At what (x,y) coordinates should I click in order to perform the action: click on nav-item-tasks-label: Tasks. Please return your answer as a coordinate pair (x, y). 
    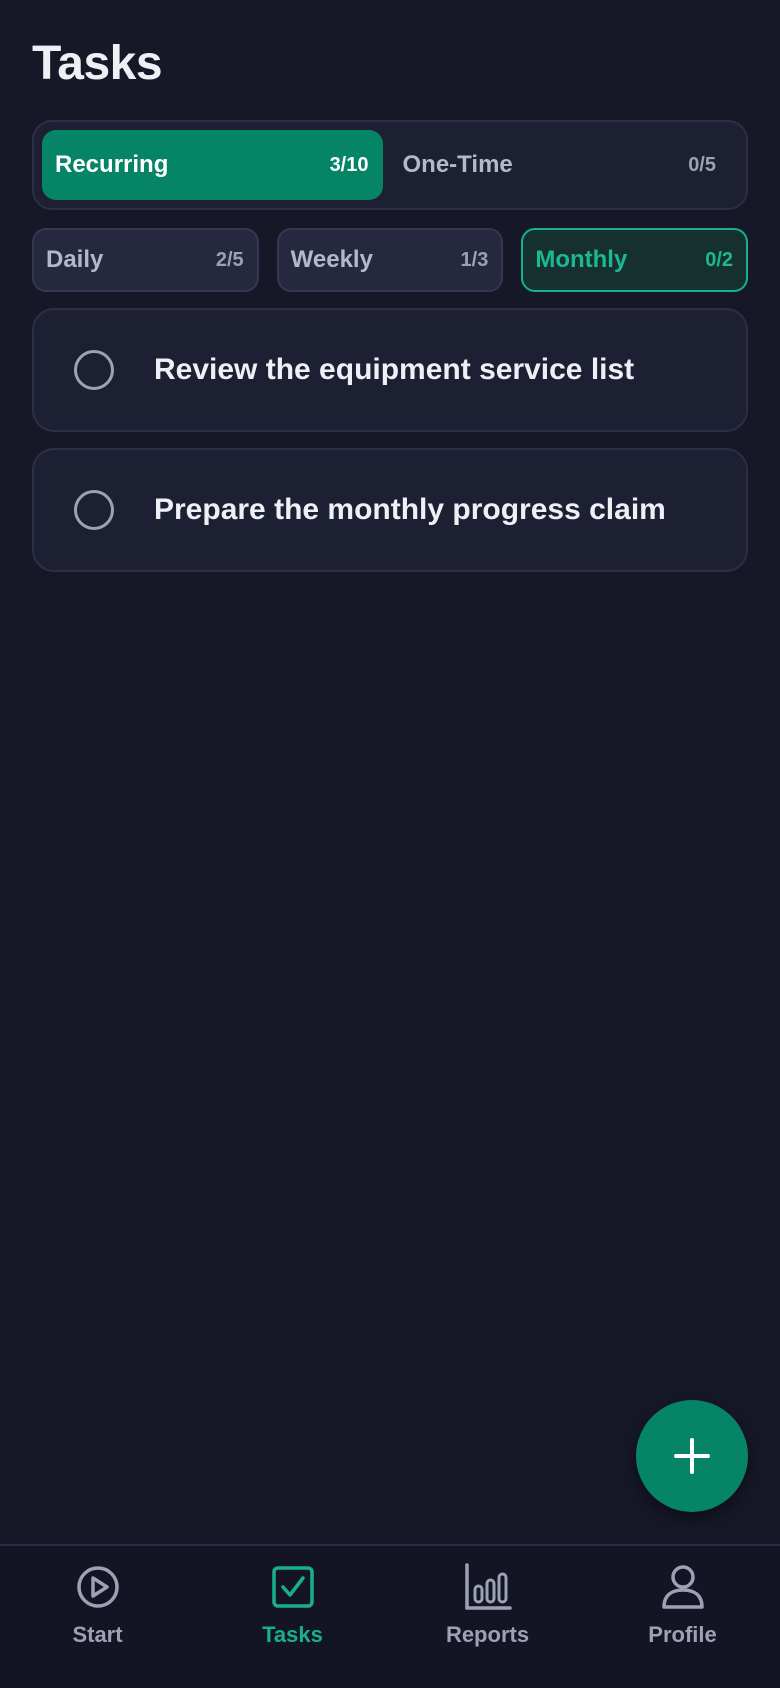
    Looking at the image, I should click on (292, 1634).